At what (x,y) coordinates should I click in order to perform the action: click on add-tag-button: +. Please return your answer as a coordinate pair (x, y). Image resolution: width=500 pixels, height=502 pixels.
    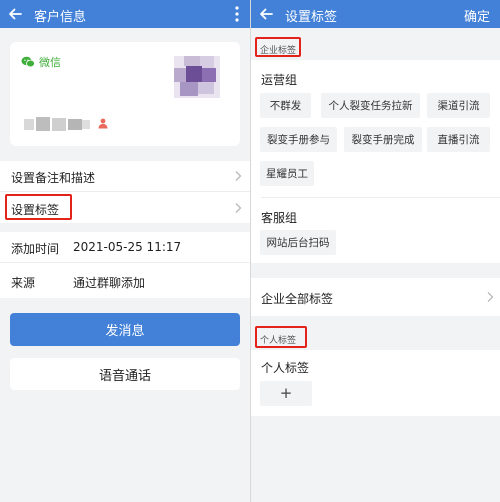
    Looking at the image, I should click on (286, 393).